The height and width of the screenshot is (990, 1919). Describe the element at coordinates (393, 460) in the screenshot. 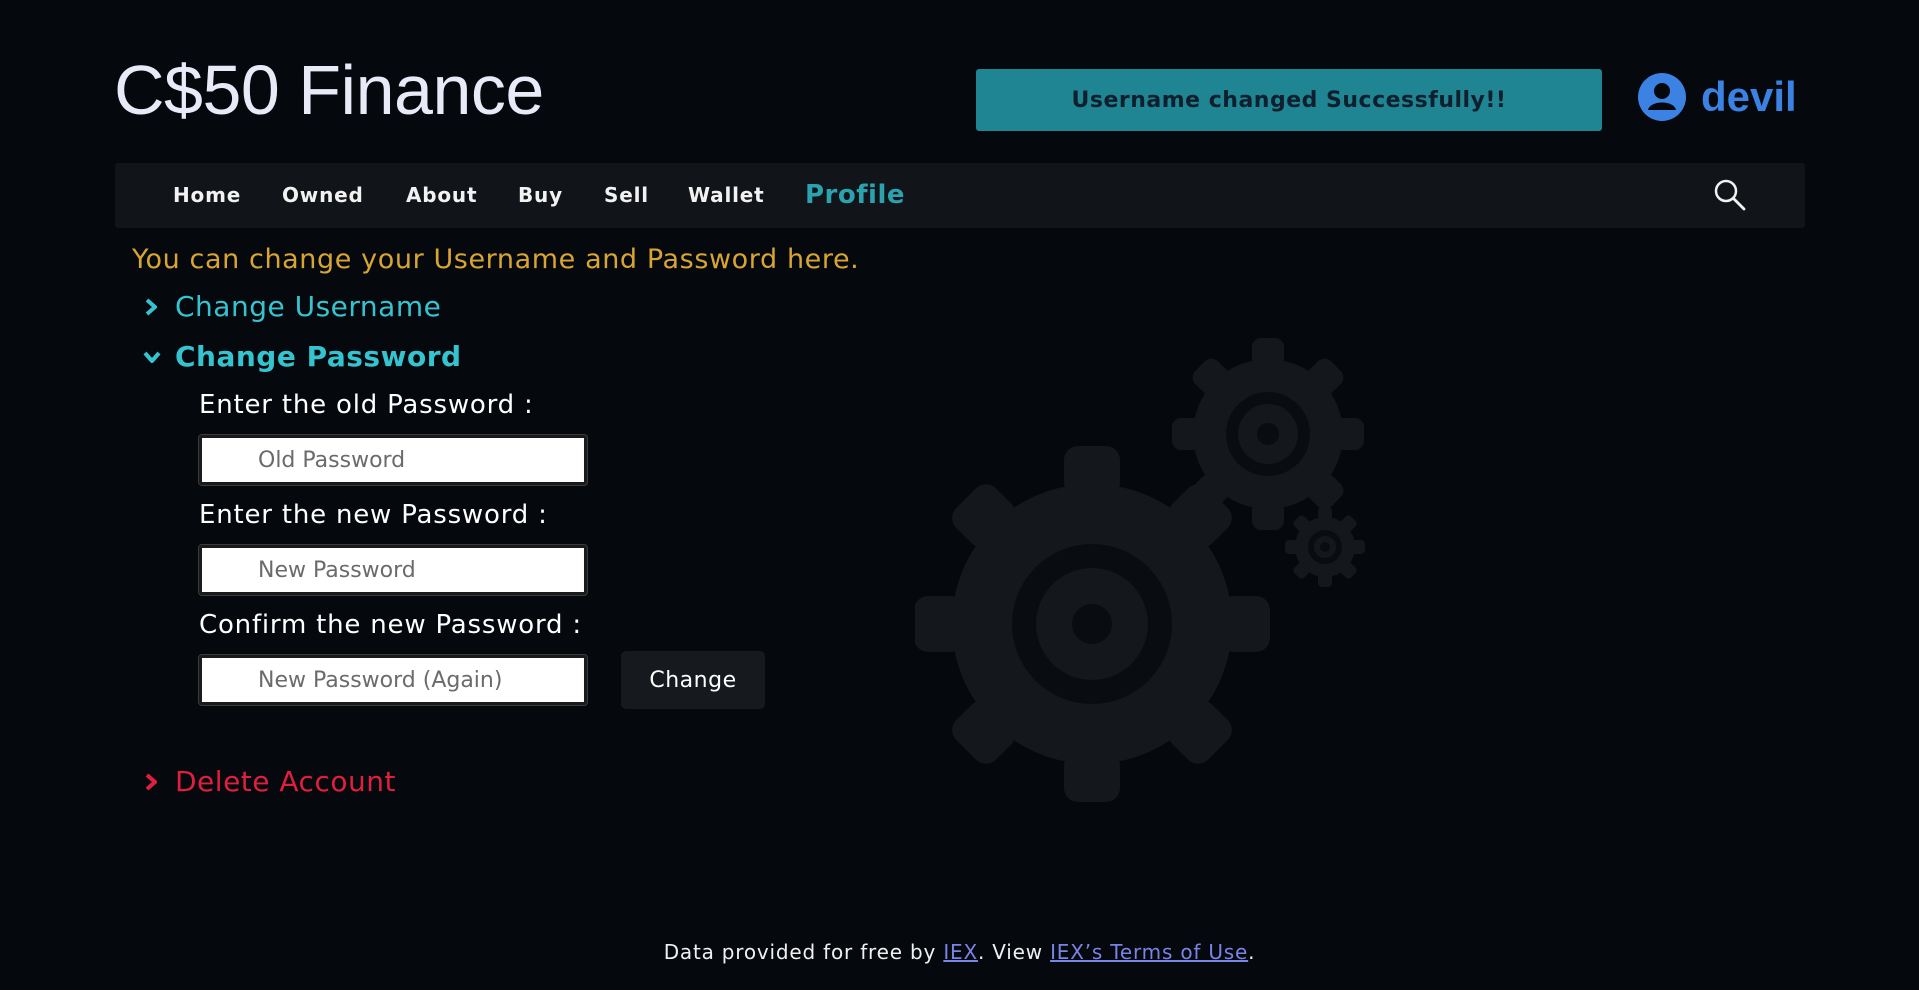

I see `old-password-input` at that location.